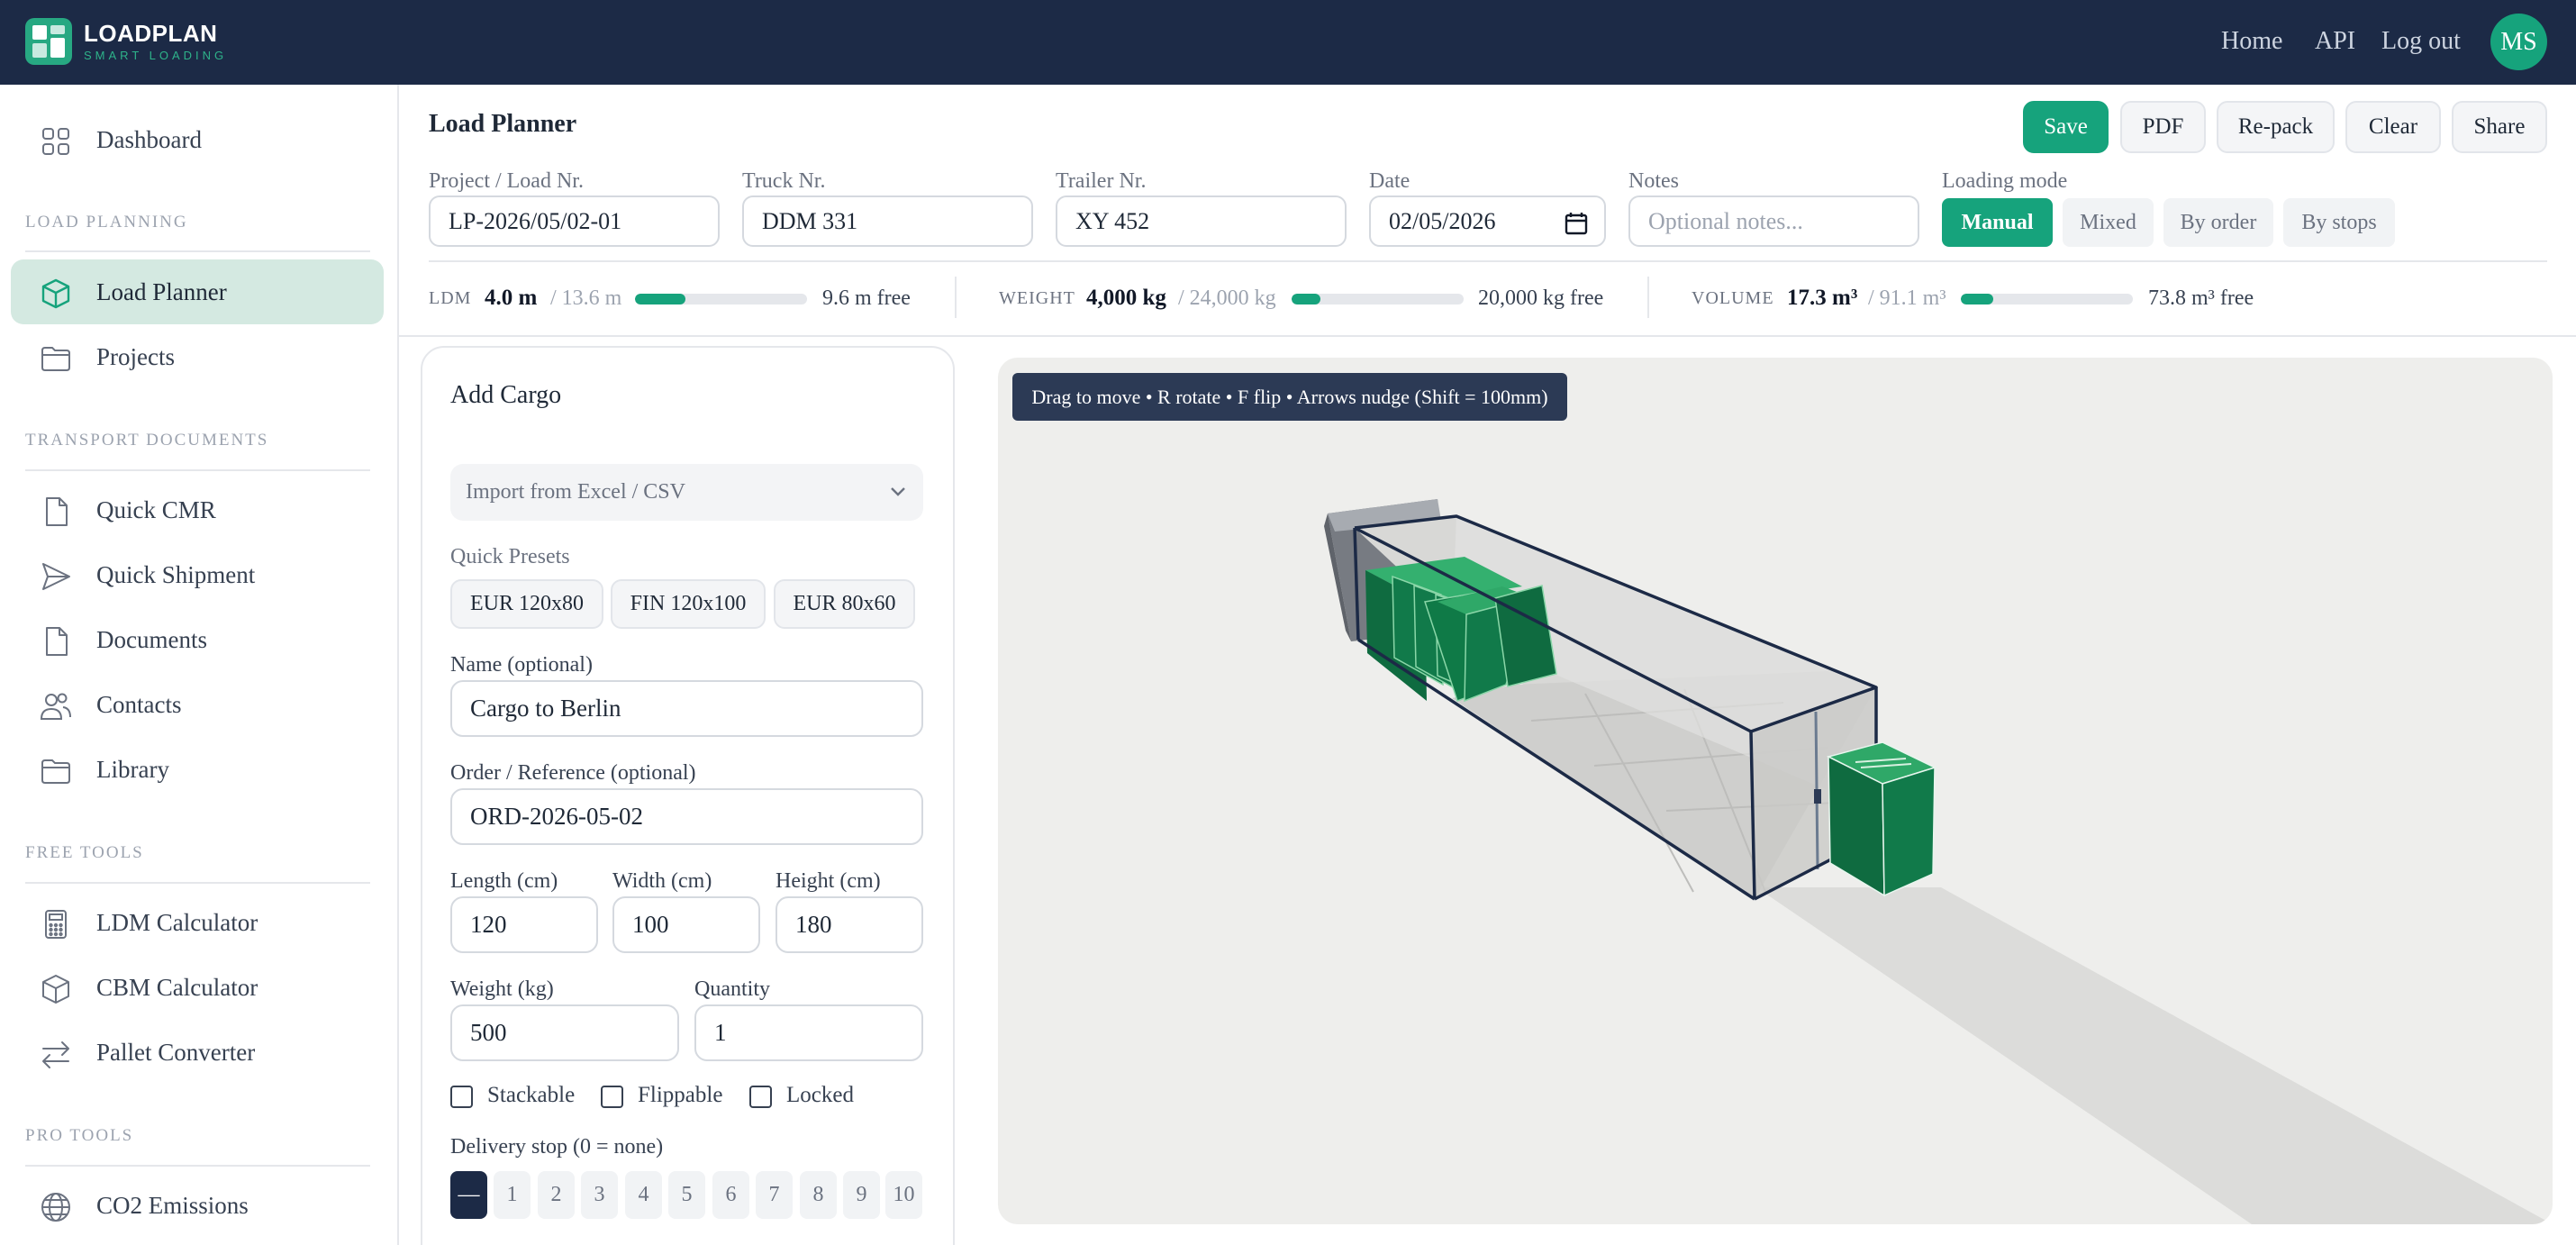 The height and width of the screenshot is (1245, 2576). What do you see at coordinates (55, 141) in the screenshot?
I see `grid-icon` at bounding box center [55, 141].